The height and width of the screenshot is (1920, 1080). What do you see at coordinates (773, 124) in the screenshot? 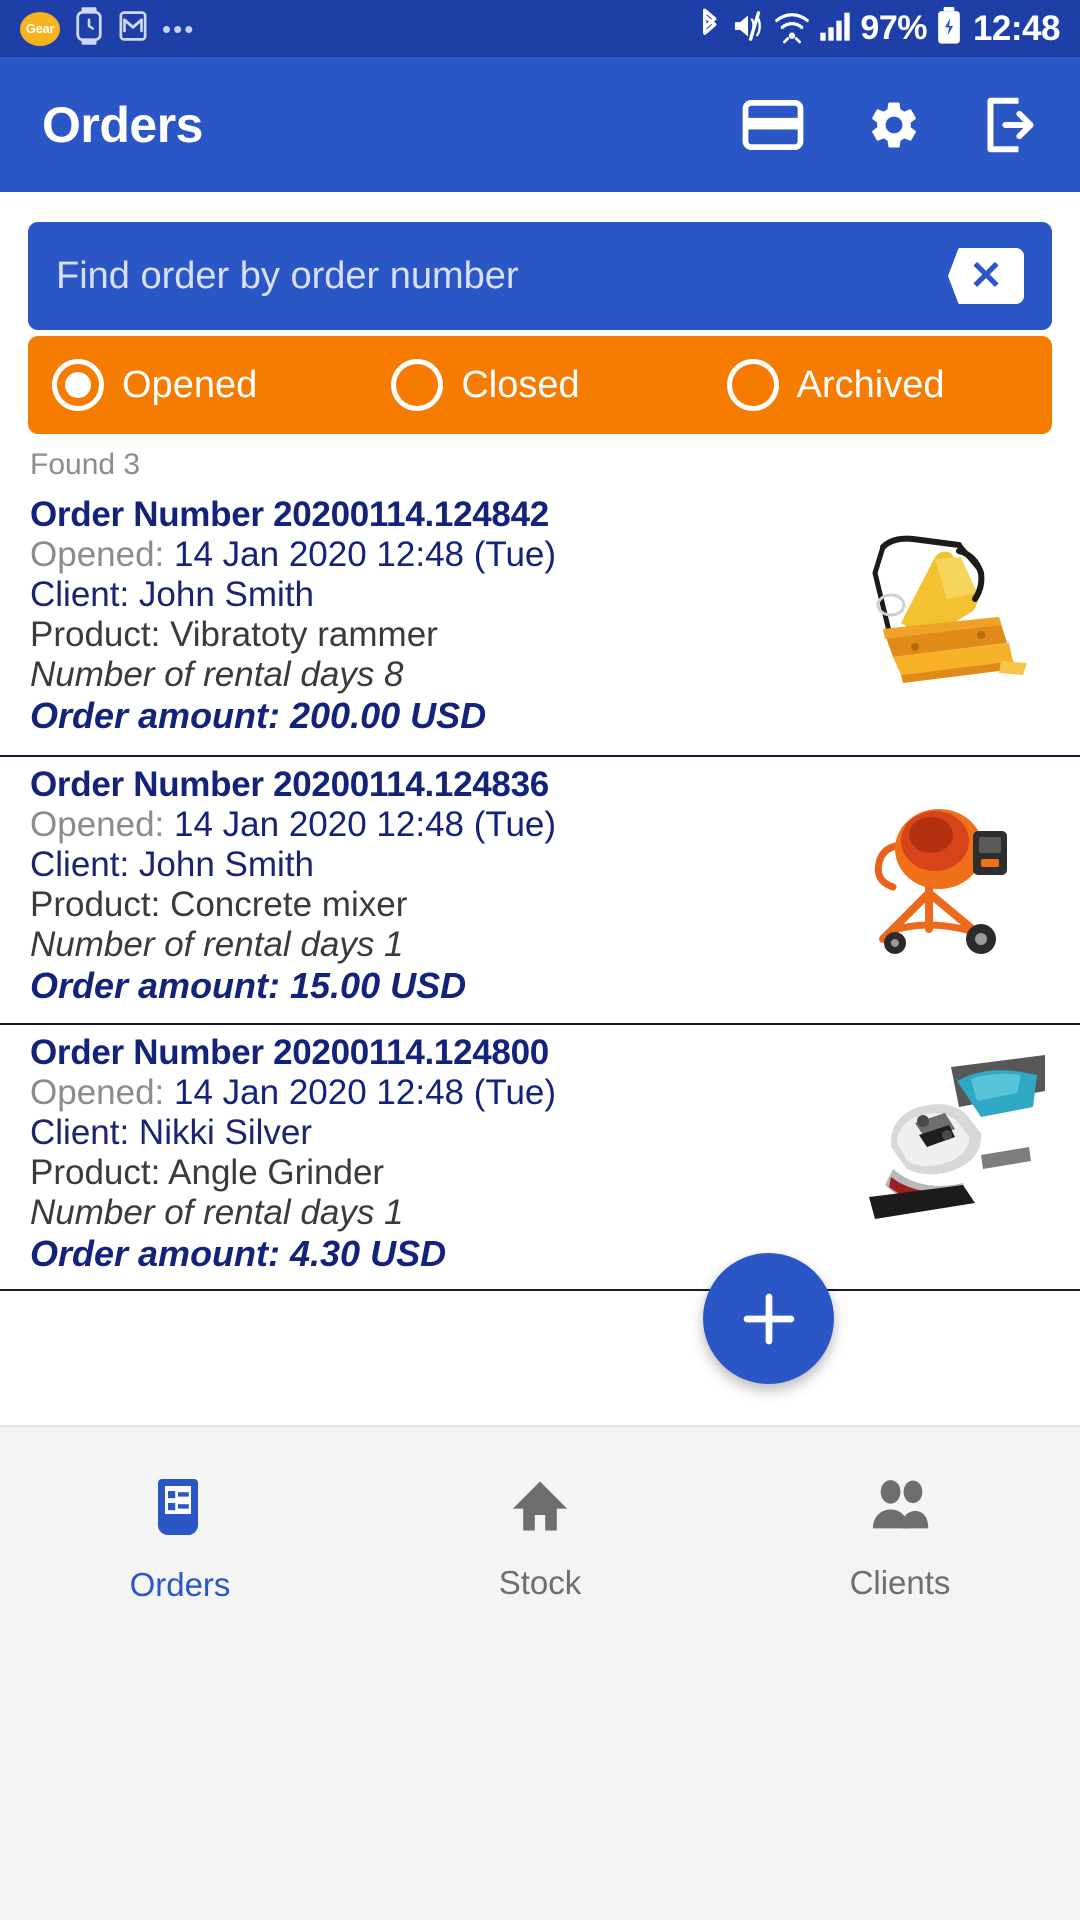
I see `card-icon` at bounding box center [773, 124].